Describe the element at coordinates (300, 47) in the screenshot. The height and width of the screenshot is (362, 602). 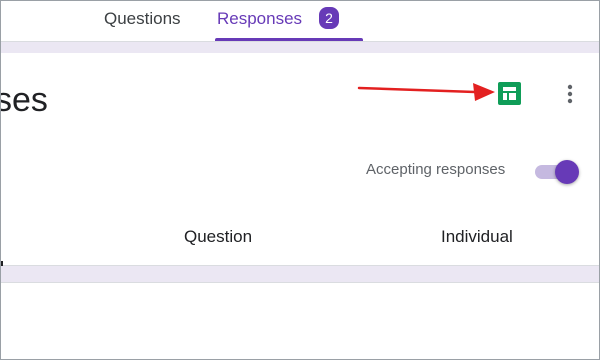
I see `divider-band-top` at that location.